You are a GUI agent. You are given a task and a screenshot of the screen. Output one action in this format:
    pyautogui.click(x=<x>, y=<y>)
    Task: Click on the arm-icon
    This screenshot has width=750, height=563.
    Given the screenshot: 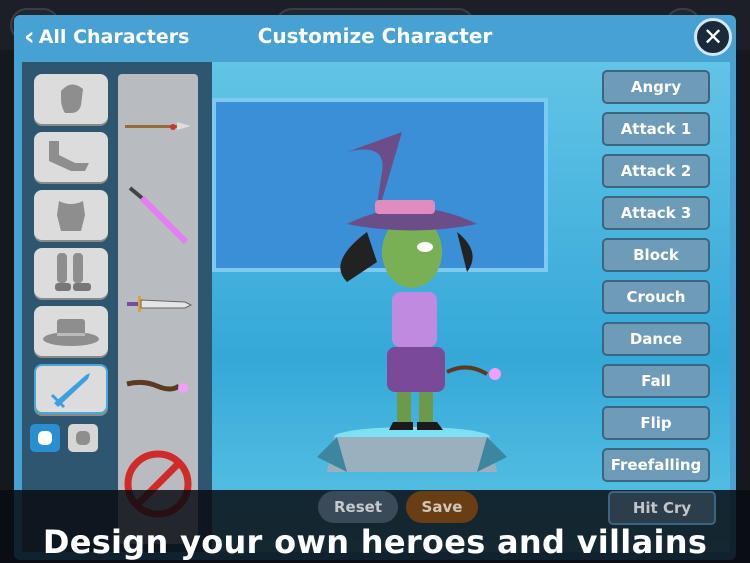 What is the action you would take?
    pyautogui.click(x=69, y=156)
    